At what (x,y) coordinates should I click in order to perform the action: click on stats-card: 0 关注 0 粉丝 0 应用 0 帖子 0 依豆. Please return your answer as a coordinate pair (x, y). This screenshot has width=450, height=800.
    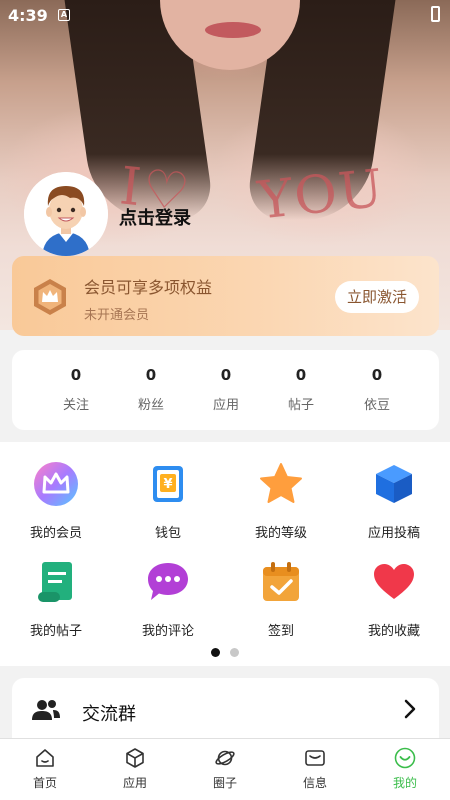
    Looking at the image, I should click on (225, 390).